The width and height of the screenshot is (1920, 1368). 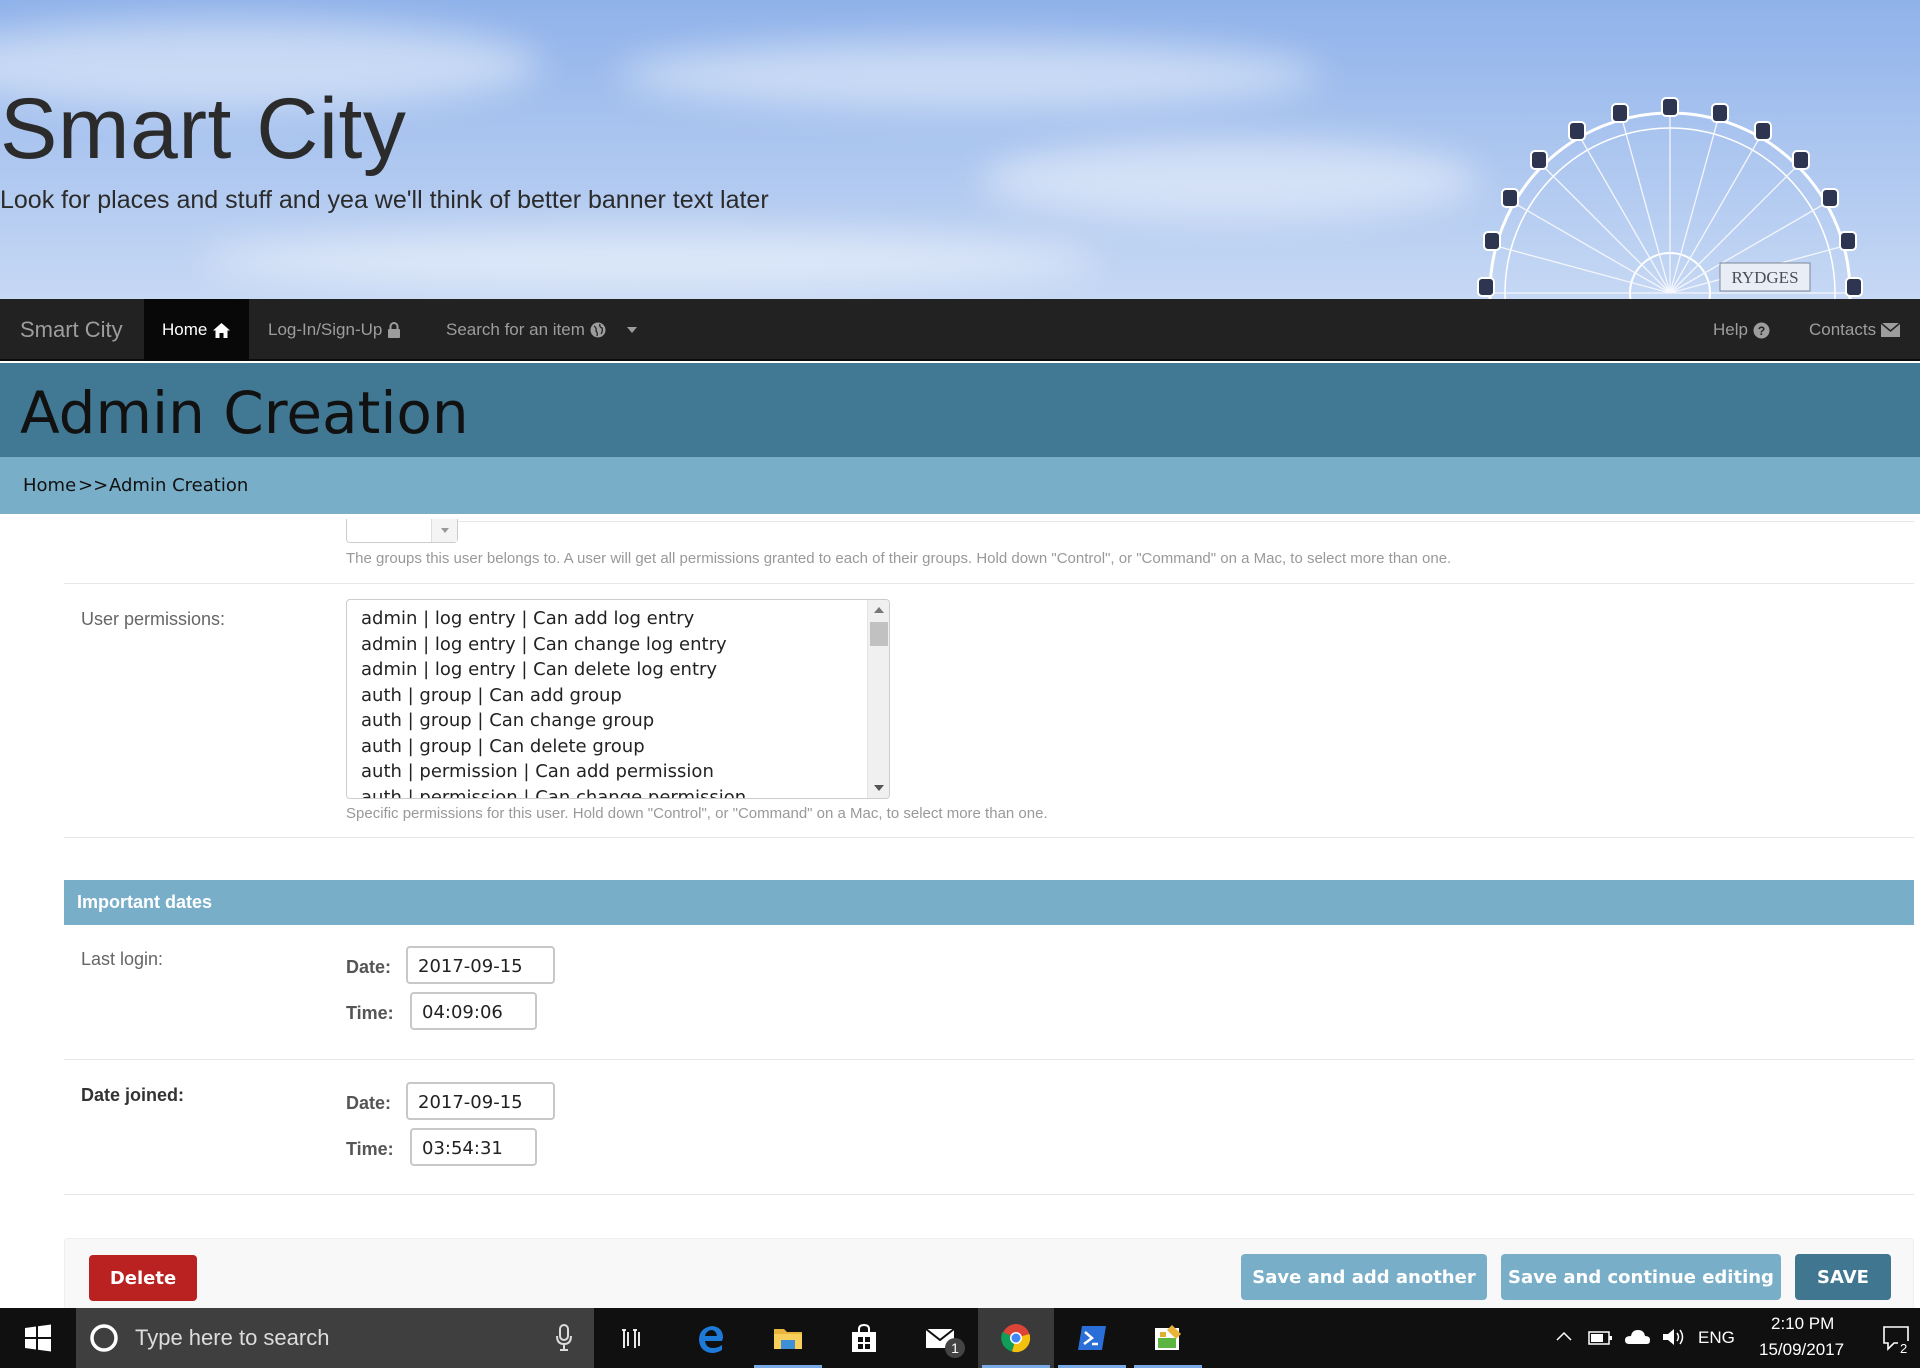 I want to click on scroll-down-arrow-icon, so click(x=879, y=788).